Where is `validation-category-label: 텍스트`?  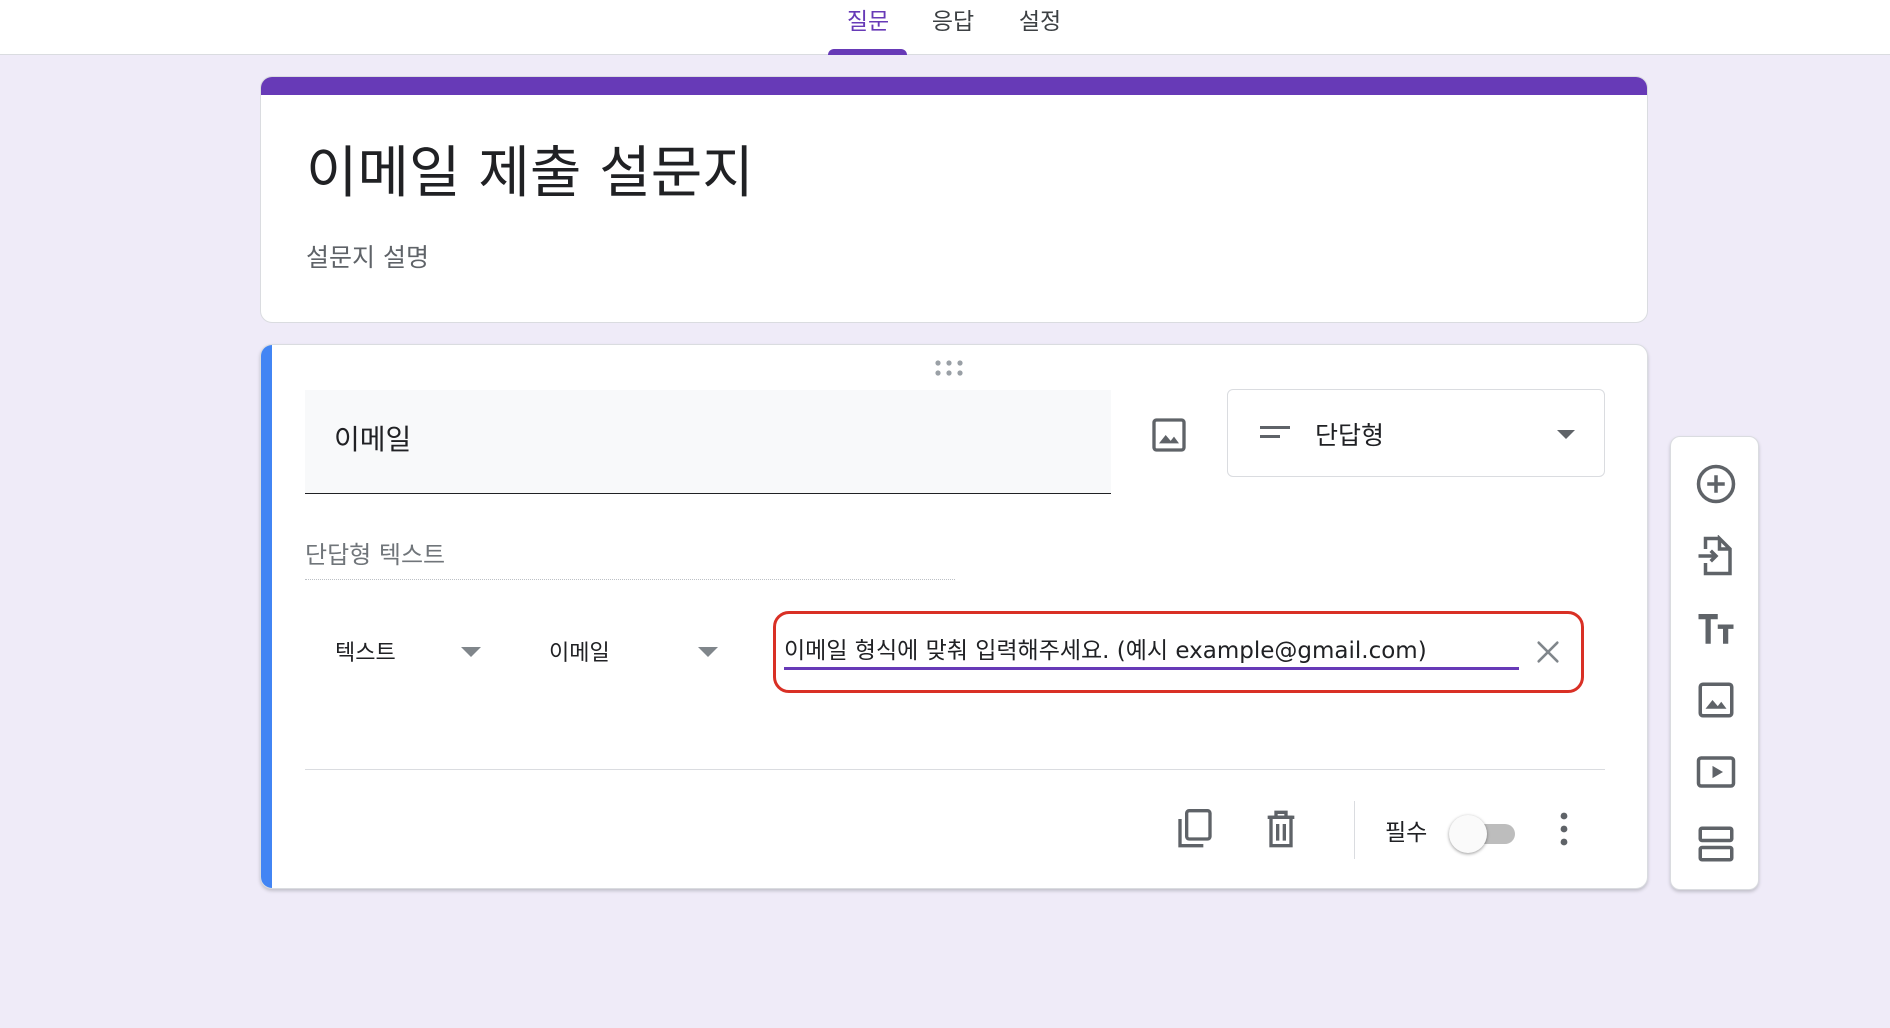
validation-category-label: 텍스트 is located at coordinates (365, 653).